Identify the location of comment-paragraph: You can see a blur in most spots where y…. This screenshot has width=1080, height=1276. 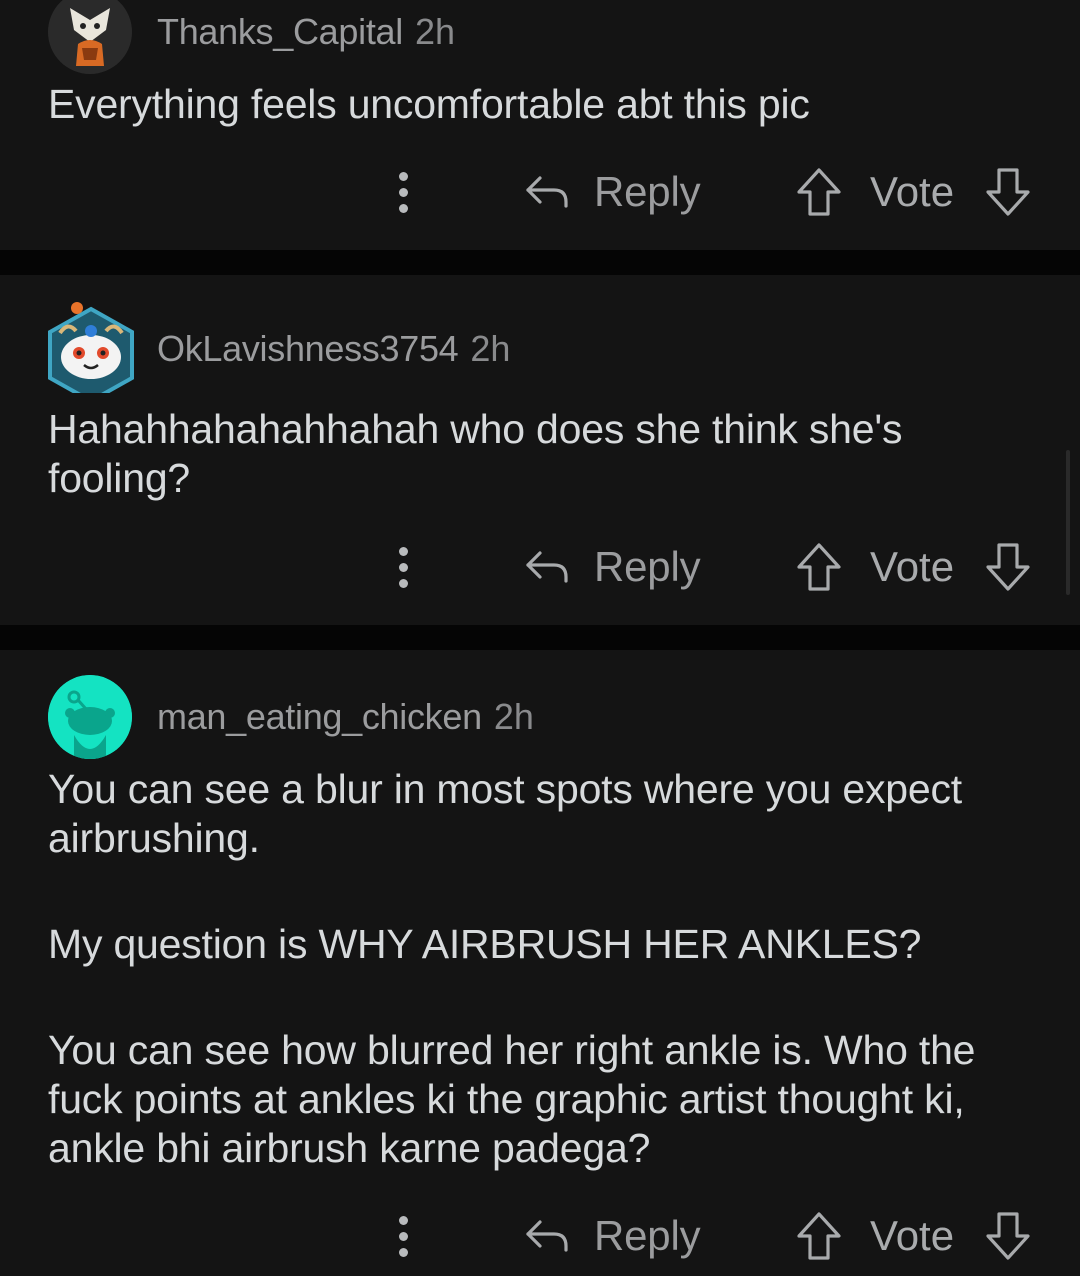
(505, 813).